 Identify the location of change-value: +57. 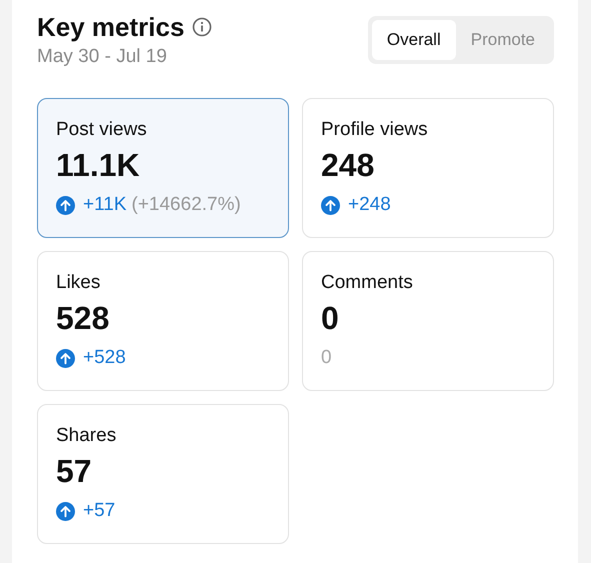
(99, 511).